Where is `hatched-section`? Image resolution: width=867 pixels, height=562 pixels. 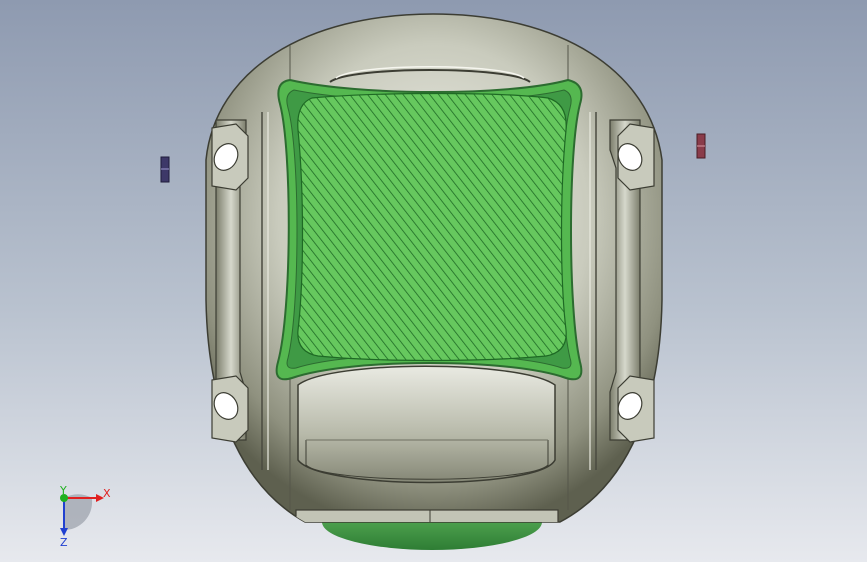 hatched-section is located at coordinates (432, 227).